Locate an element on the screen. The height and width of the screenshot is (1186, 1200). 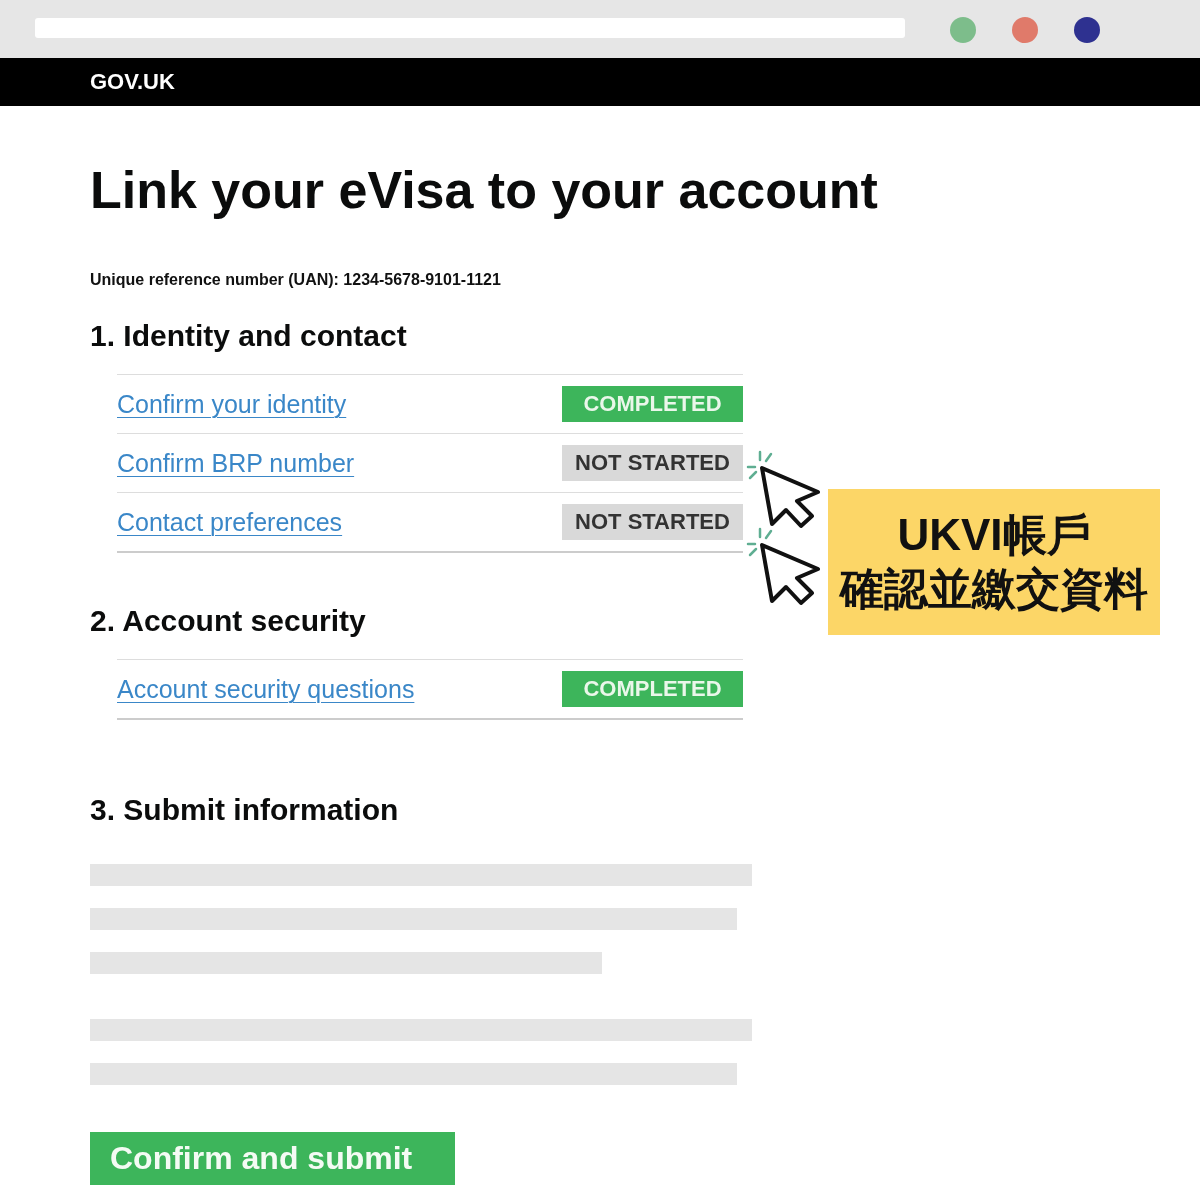
address-field is located at coordinates (470, 28).